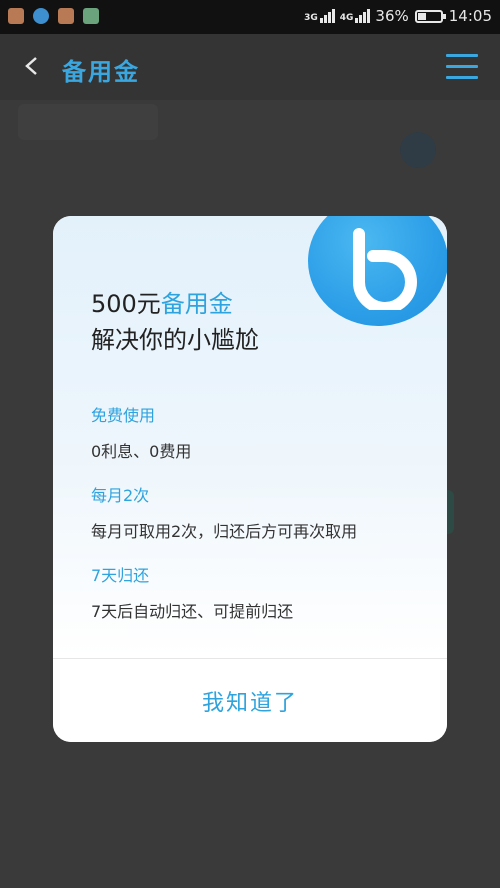 Image resolution: width=500 pixels, height=888 pixels. I want to click on status-bar: 3G 4G 36% 14:05, so click(250, 17).